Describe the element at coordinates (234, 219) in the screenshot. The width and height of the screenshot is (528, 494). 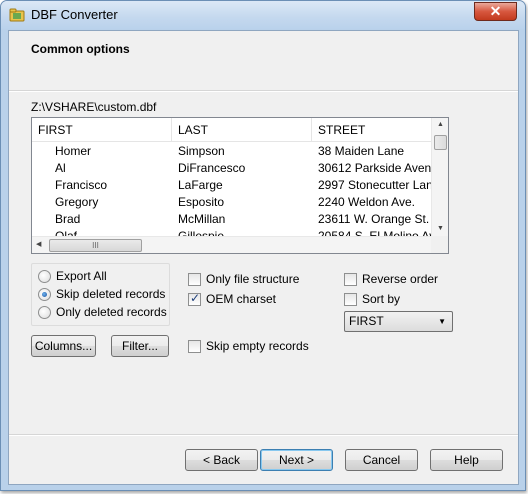
I see `table-row: Brad McMillan 23611 W. Orange St.` at that location.